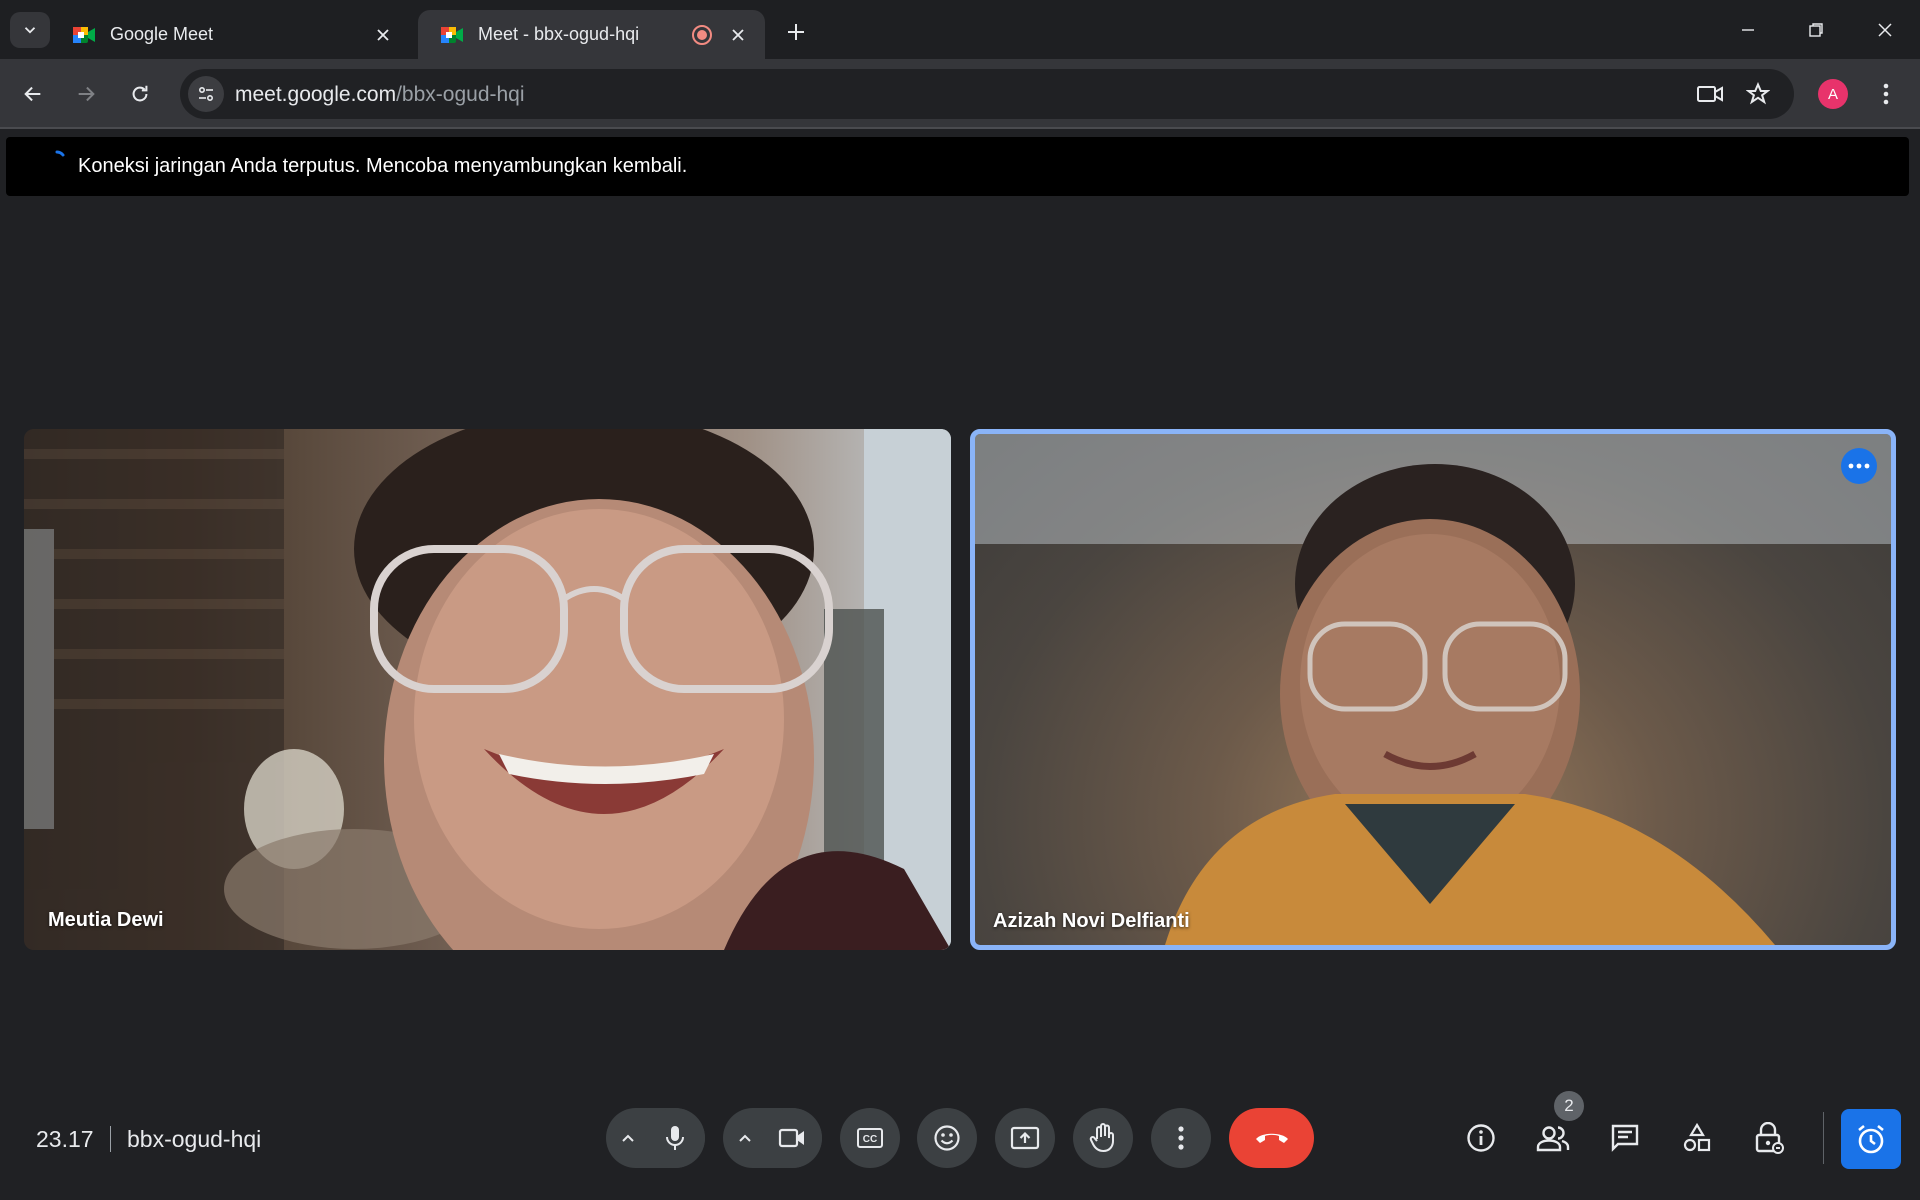 The image size is (1920, 1200). I want to click on info-icon, so click(1481, 1138).